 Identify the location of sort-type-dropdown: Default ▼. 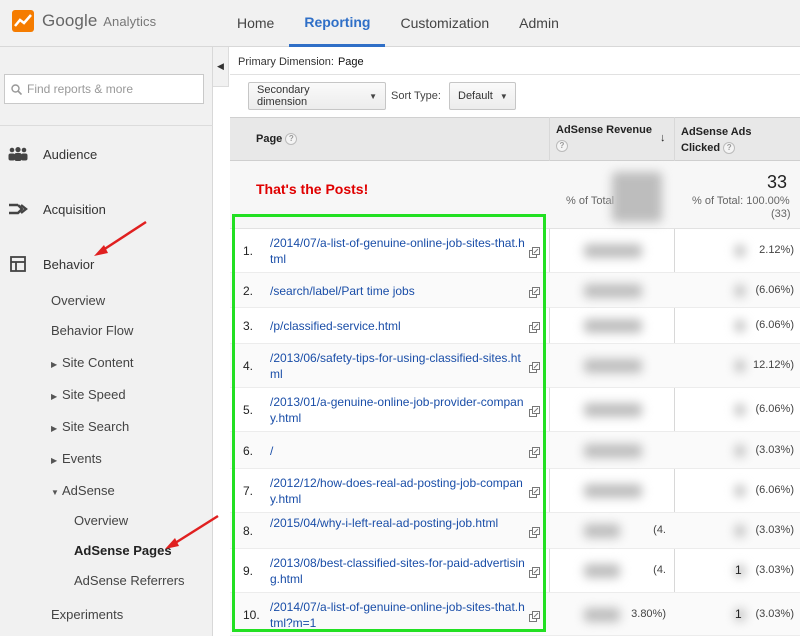
(482, 96).